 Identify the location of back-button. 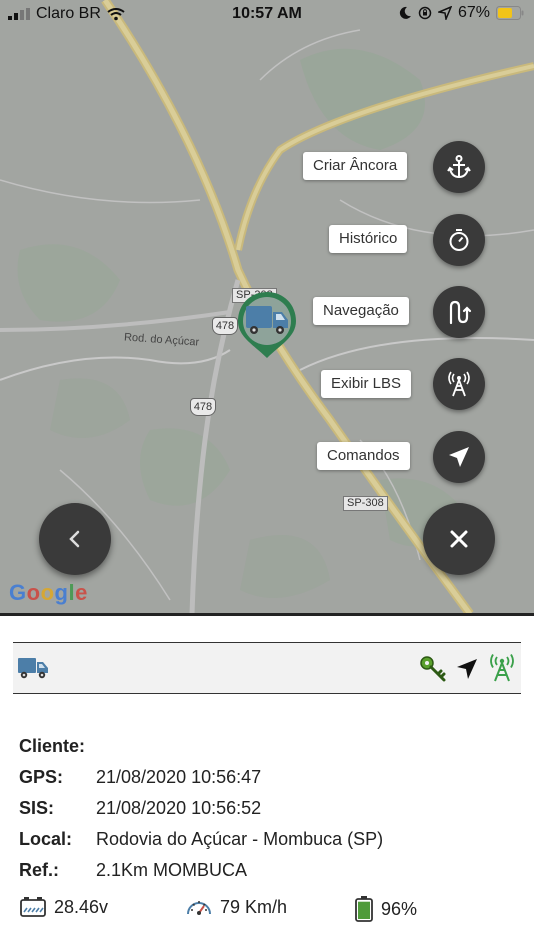
(75, 539).